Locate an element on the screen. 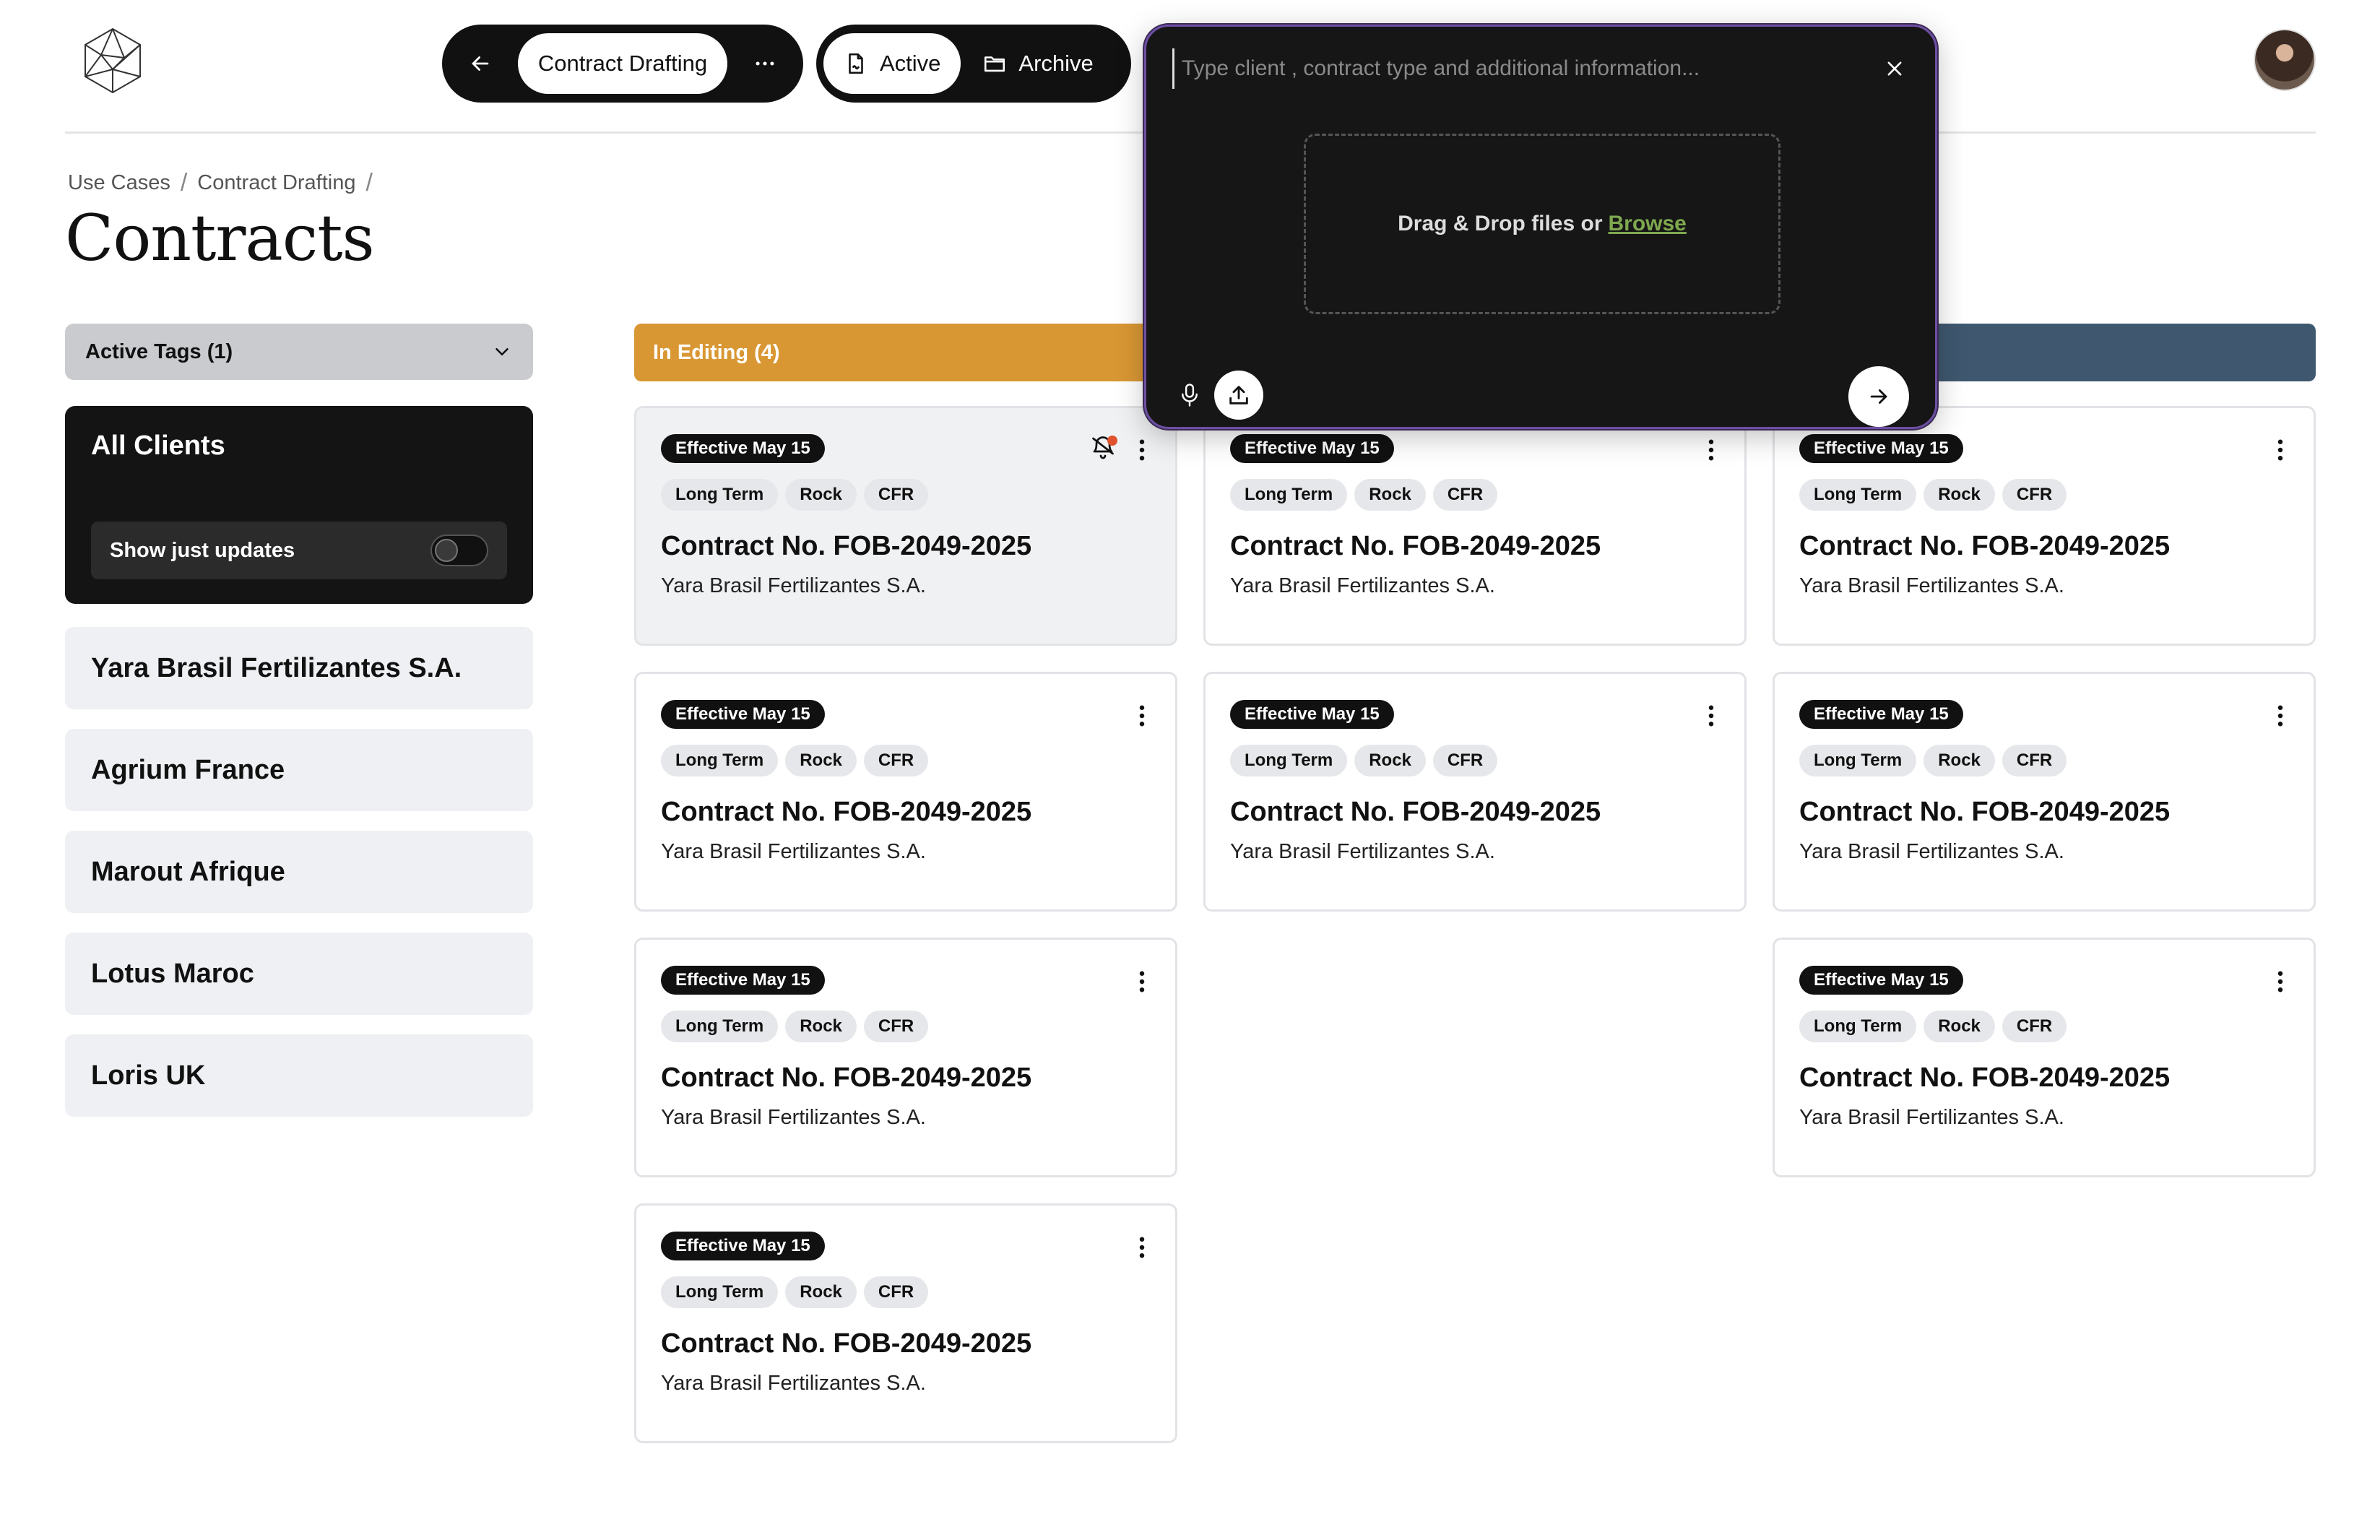  breadcrumb-item: Use Cases is located at coordinates (119, 183).